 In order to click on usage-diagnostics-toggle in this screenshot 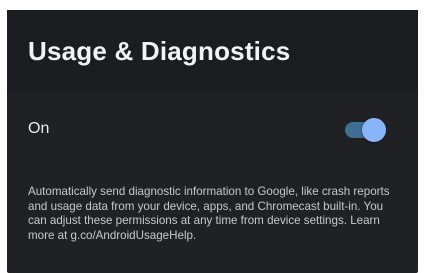, I will do `click(365, 130)`.